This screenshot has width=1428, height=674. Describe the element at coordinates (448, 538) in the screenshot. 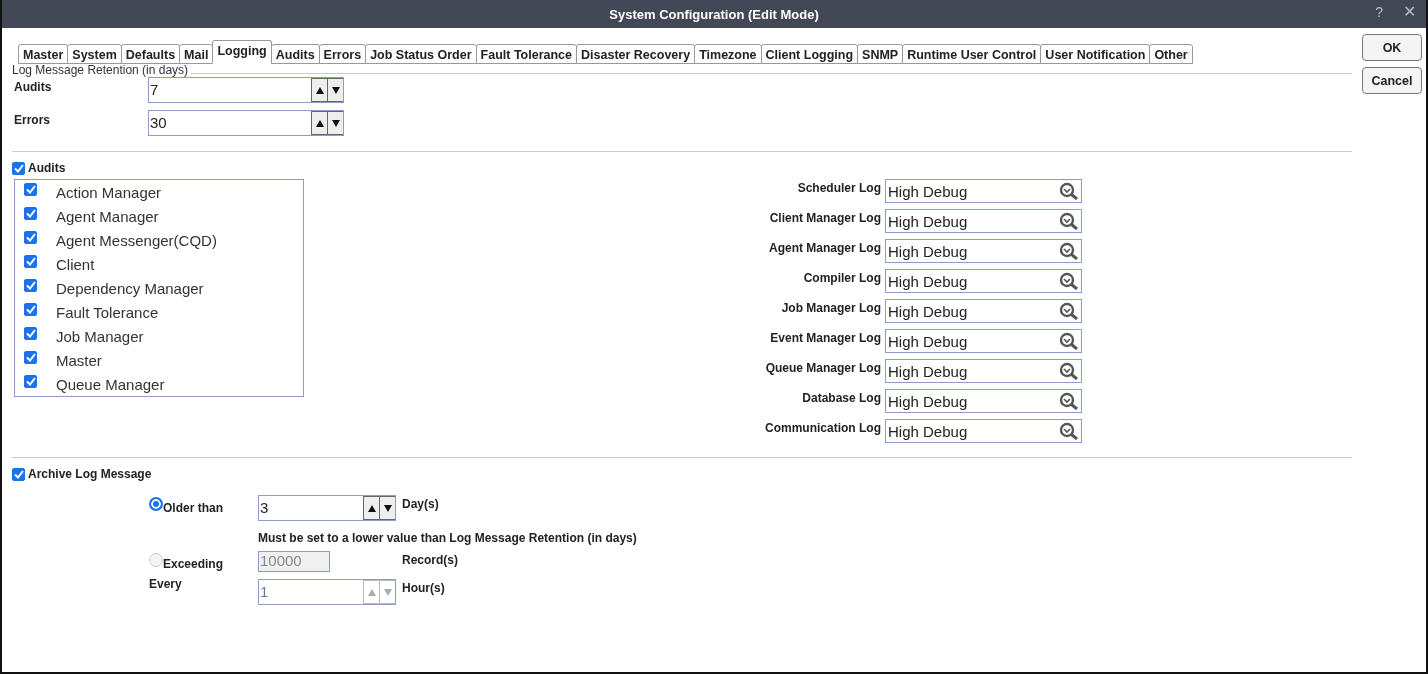

I see `hint-text: Must be set to a lower value than Log Message Retention (in days)` at that location.